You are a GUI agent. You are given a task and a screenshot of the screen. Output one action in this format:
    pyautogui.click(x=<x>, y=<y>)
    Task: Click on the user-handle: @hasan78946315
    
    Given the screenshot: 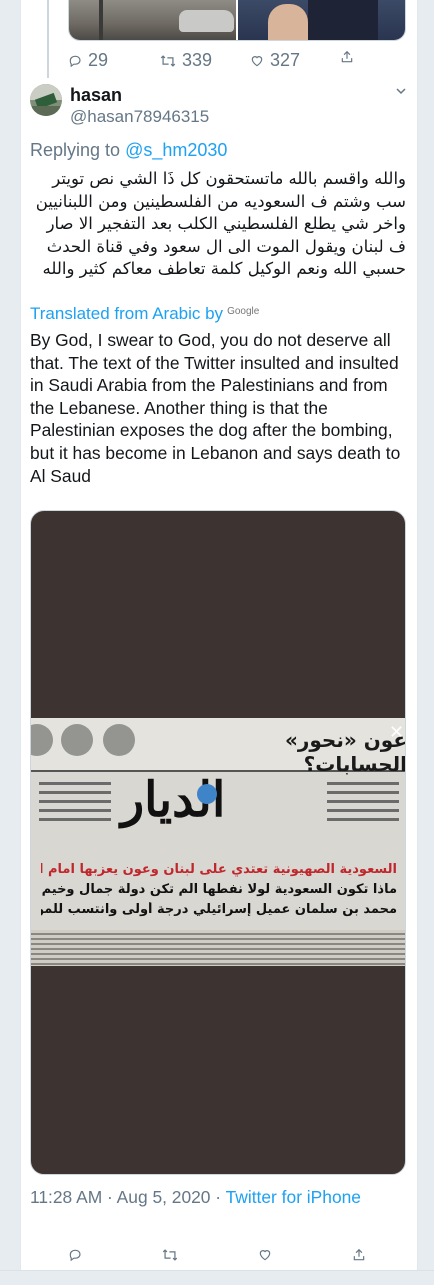 What is the action you would take?
    pyautogui.click(x=139, y=117)
    